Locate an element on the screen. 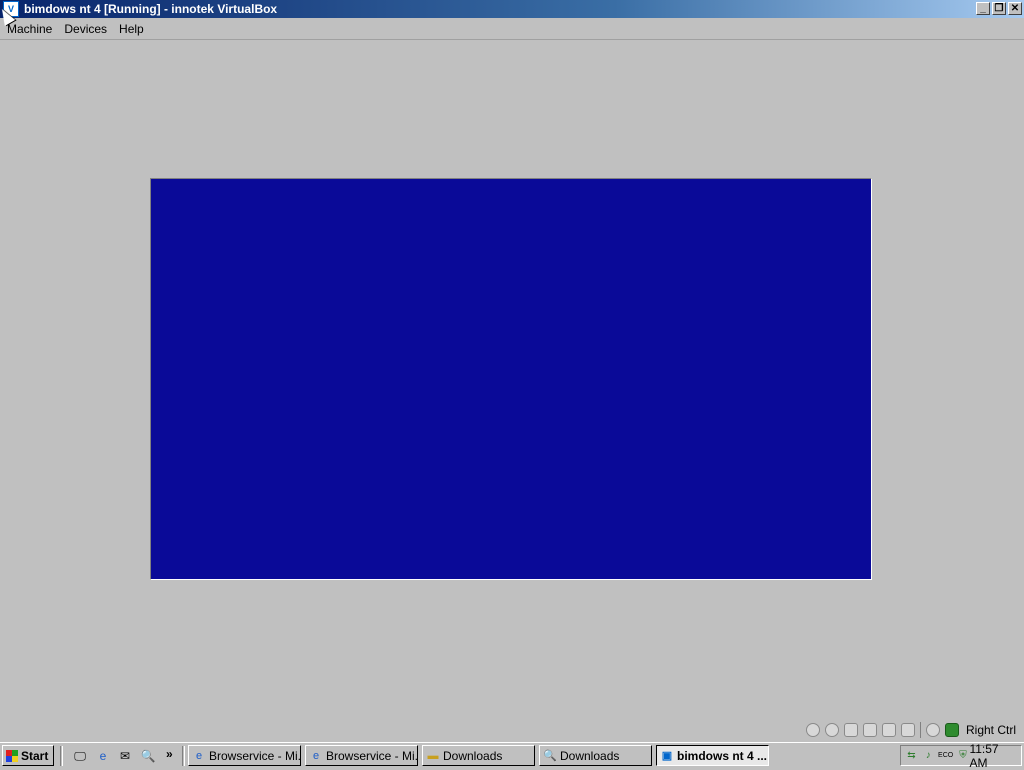  floppy-icon is located at coordinates (850, 730).